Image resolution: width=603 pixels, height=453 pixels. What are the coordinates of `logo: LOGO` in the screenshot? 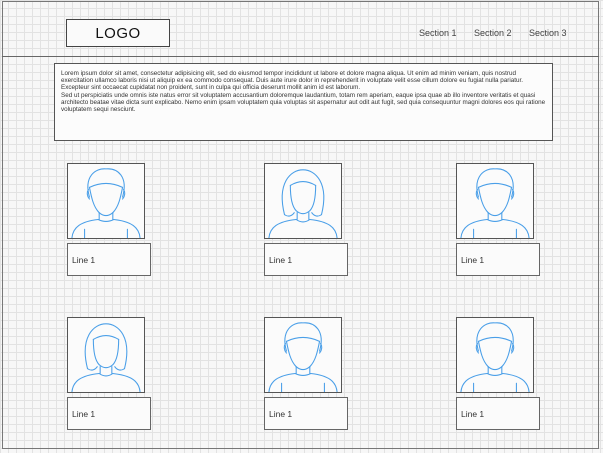 It's located at (118, 33).